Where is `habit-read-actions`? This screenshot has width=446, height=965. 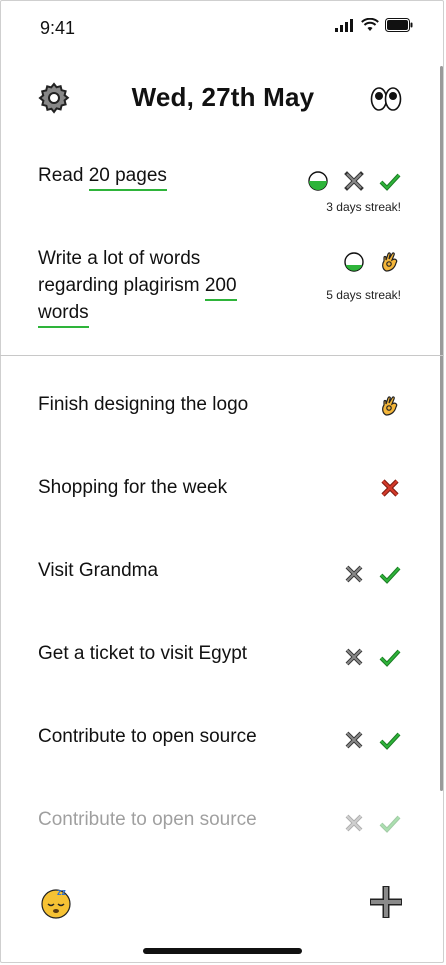
habit-read-actions is located at coordinates (354, 181).